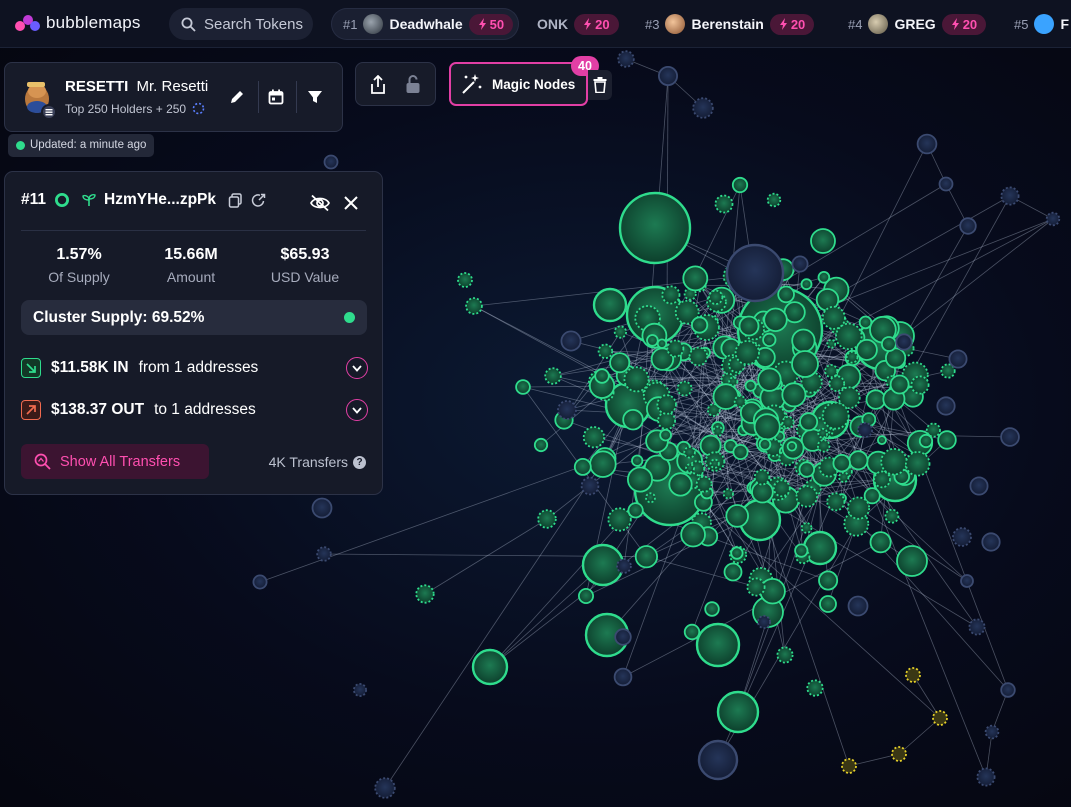 Image resolution: width=1071 pixels, height=807 pixels. Describe the element at coordinates (378, 85) in the screenshot. I see `share-icon` at that location.